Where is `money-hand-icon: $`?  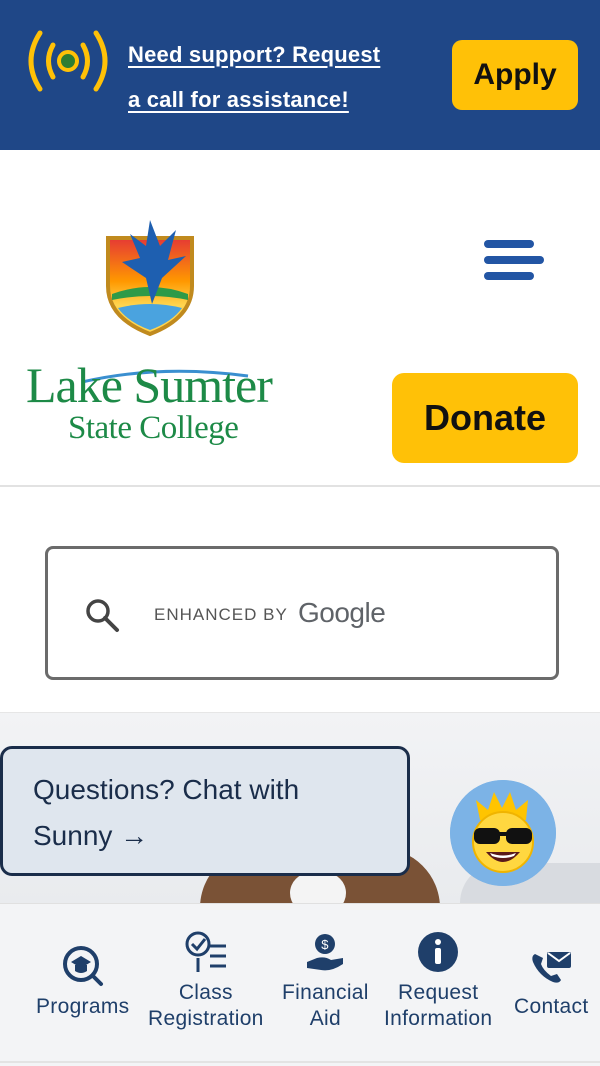
money-hand-icon: $ is located at coordinates (325, 952).